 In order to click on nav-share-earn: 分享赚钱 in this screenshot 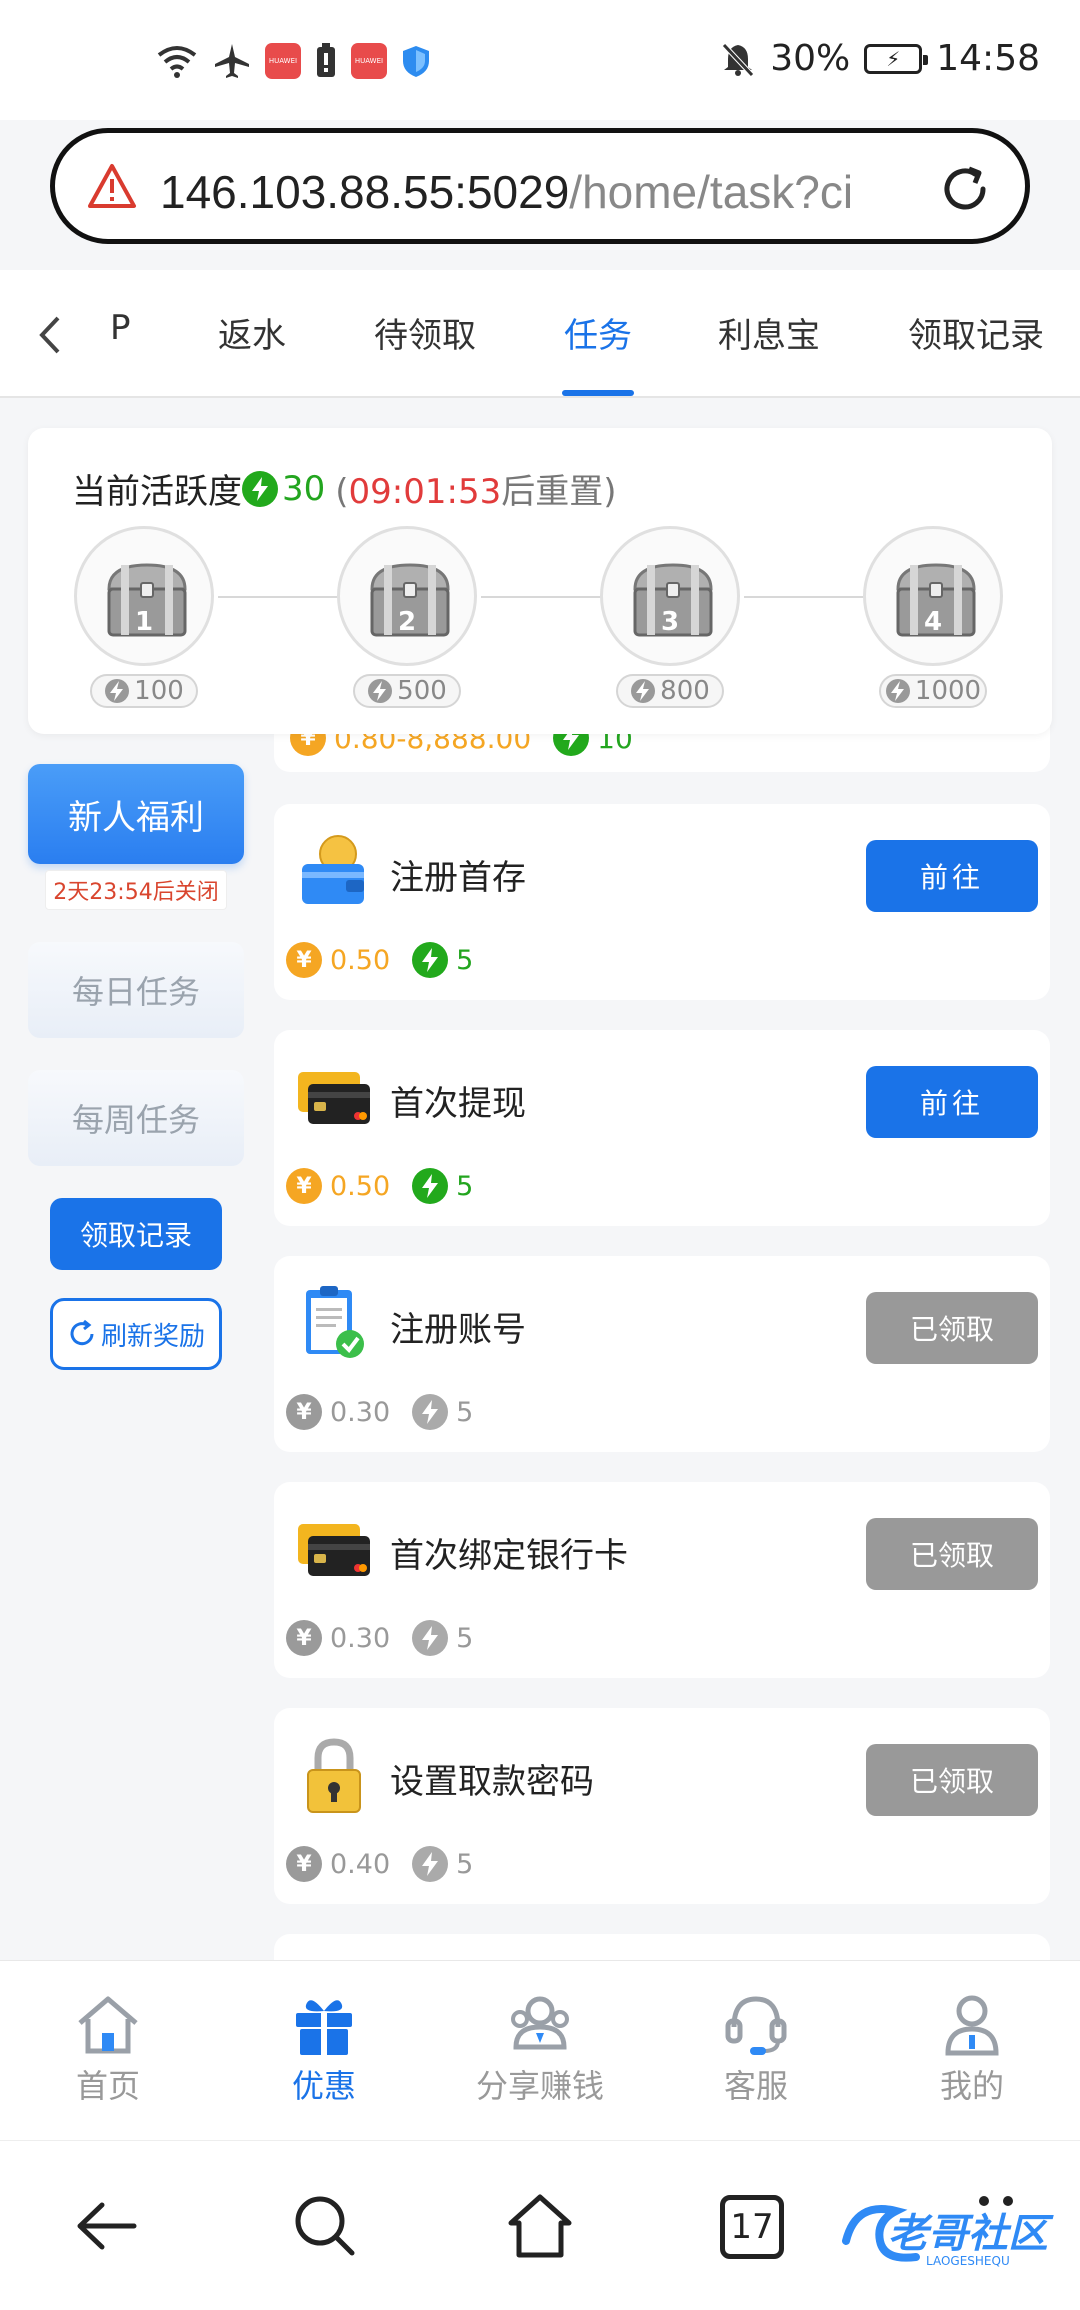, I will do `click(540, 2049)`.